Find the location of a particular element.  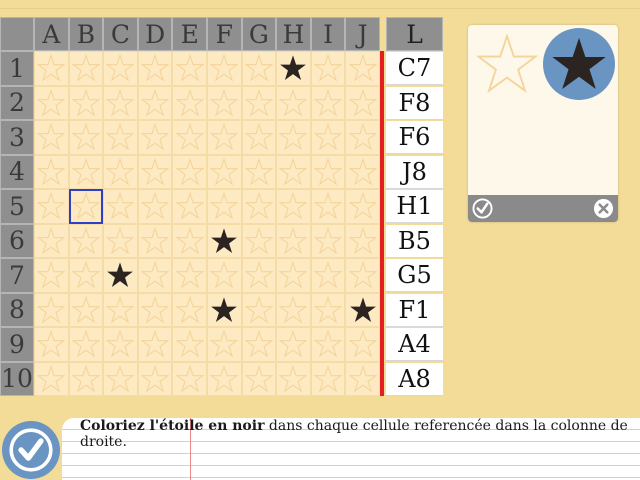

grid-cell-e1 is located at coordinates (189, 68).